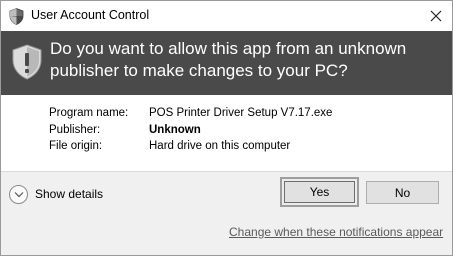 Image resolution: width=453 pixels, height=256 pixels. What do you see at coordinates (226, 16) in the screenshot?
I see `title-bar: User Account Control` at bounding box center [226, 16].